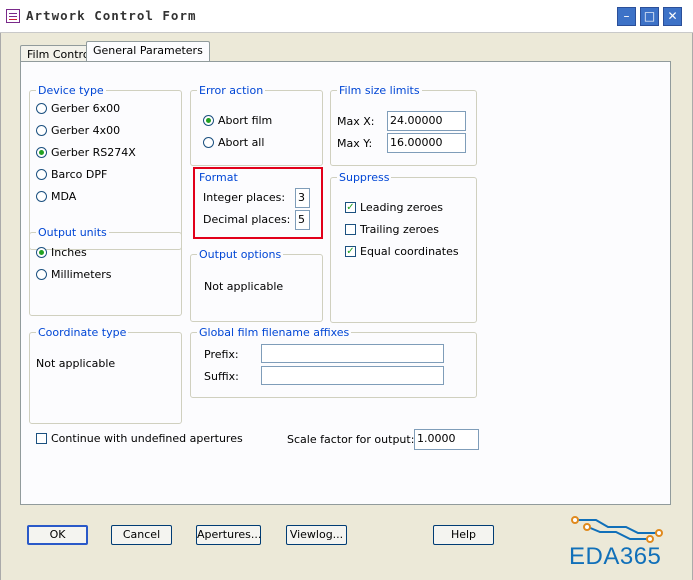 This screenshot has height=580, width=693. Describe the element at coordinates (74, 275) in the screenshot. I see `radio-millimeters: Millimeters` at that location.